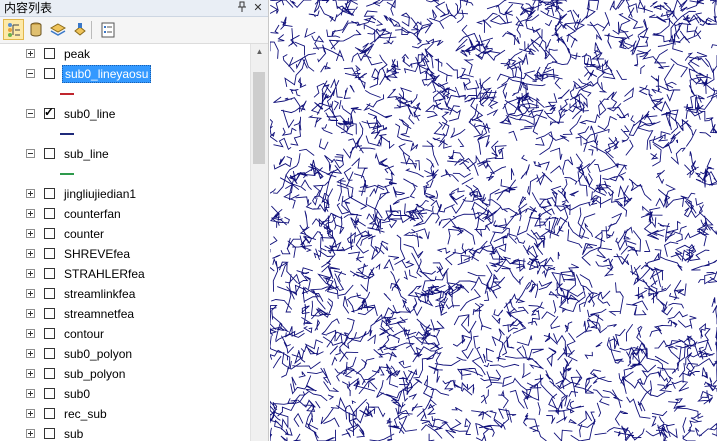 This screenshot has width=717, height=441. I want to click on layer-name: sub0_line, so click(89, 114).